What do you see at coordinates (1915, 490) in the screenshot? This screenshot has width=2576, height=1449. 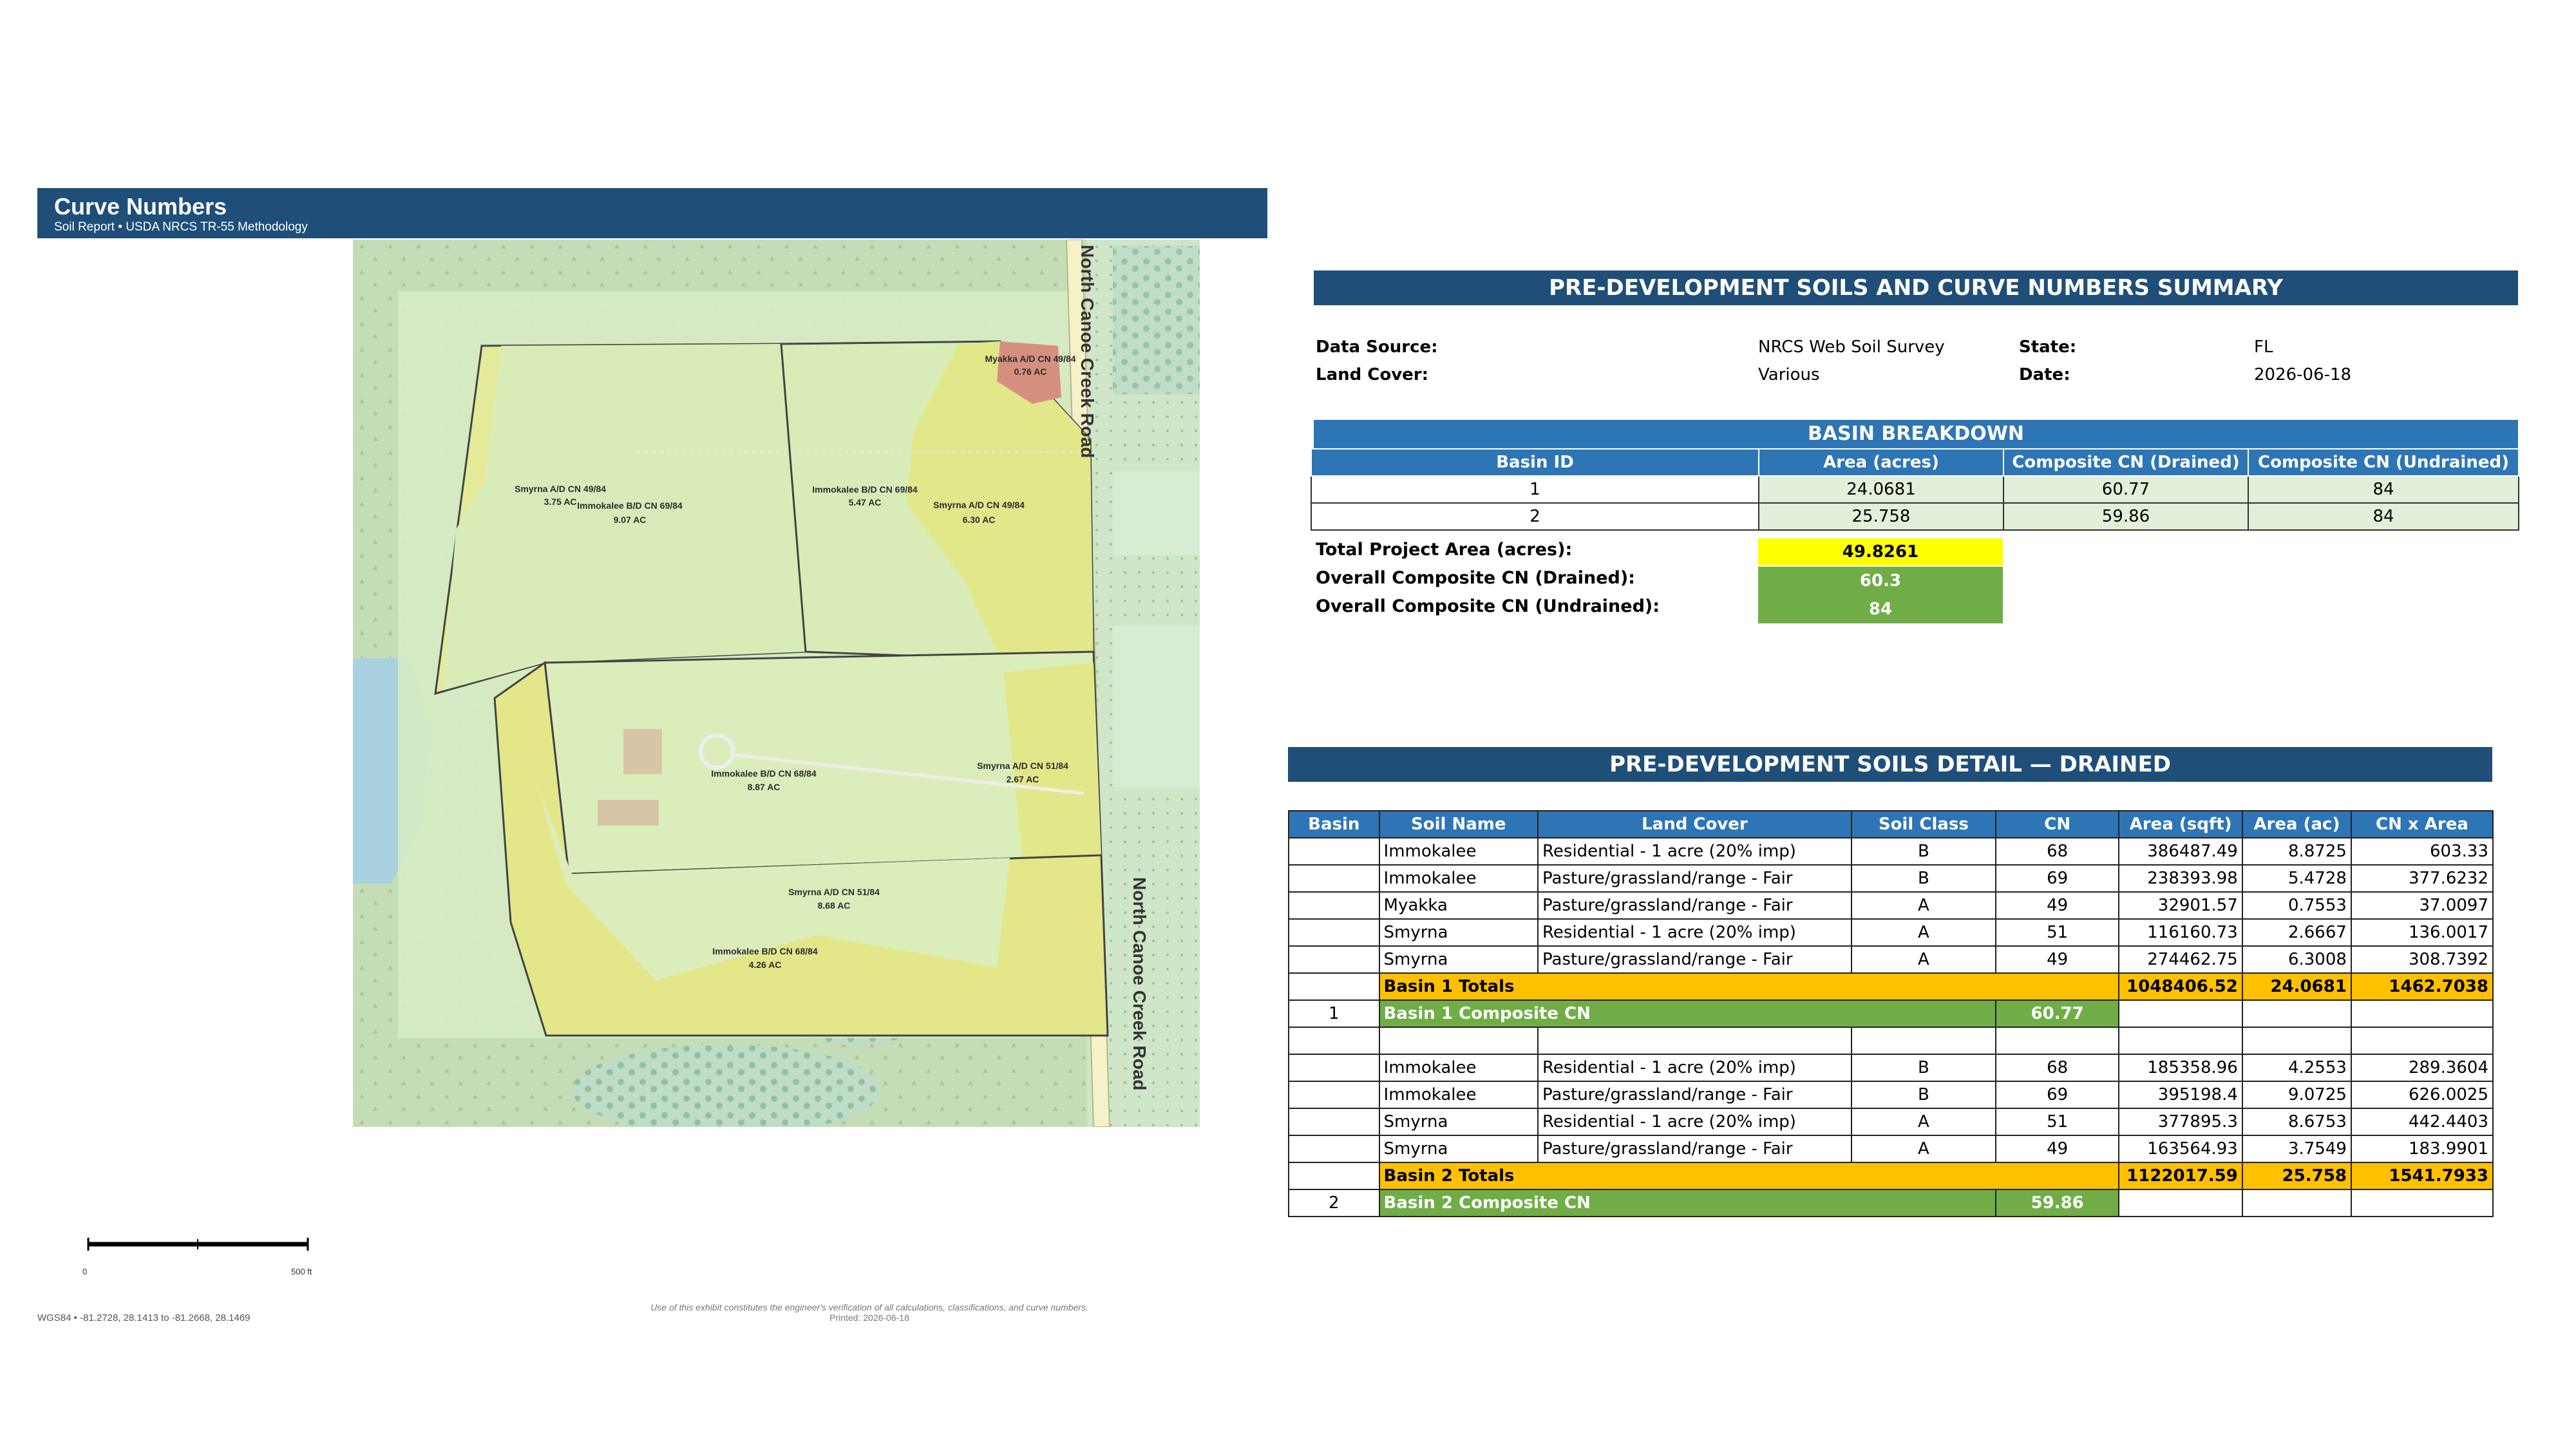 I see `table-row: 1 24.0681 60.77 84` at bounding box center [1915, 490].